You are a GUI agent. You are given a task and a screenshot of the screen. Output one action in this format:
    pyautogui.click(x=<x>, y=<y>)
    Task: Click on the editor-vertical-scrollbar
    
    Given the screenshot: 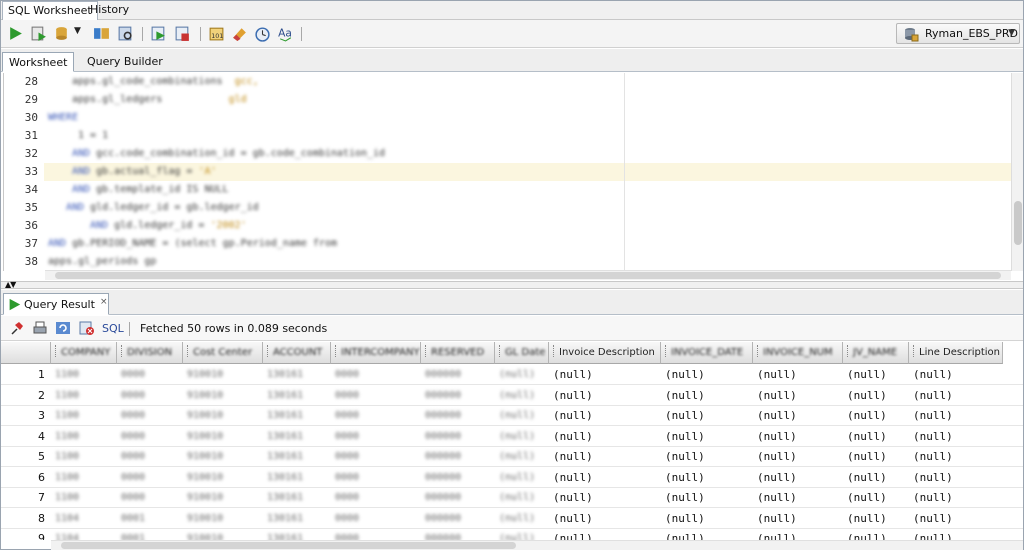 What is the action you would take?
    pyautogui.click(x=1017, y=172)
    